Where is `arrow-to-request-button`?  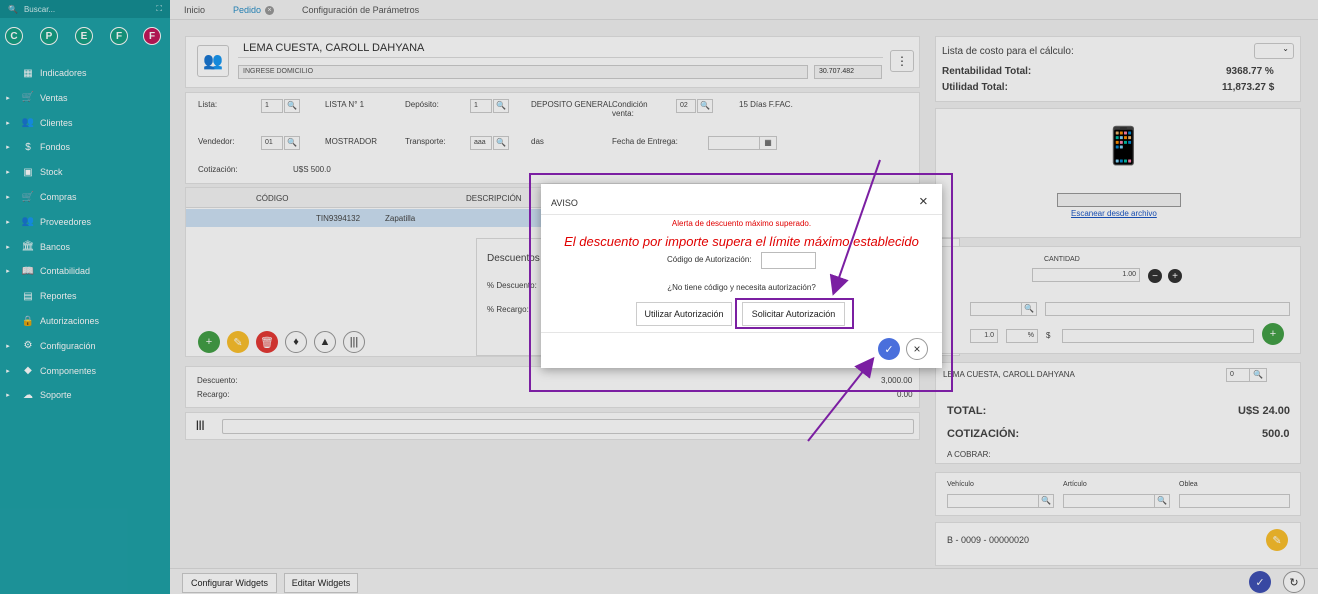
arrow-to-request-button is located at coordinates (855, 227).